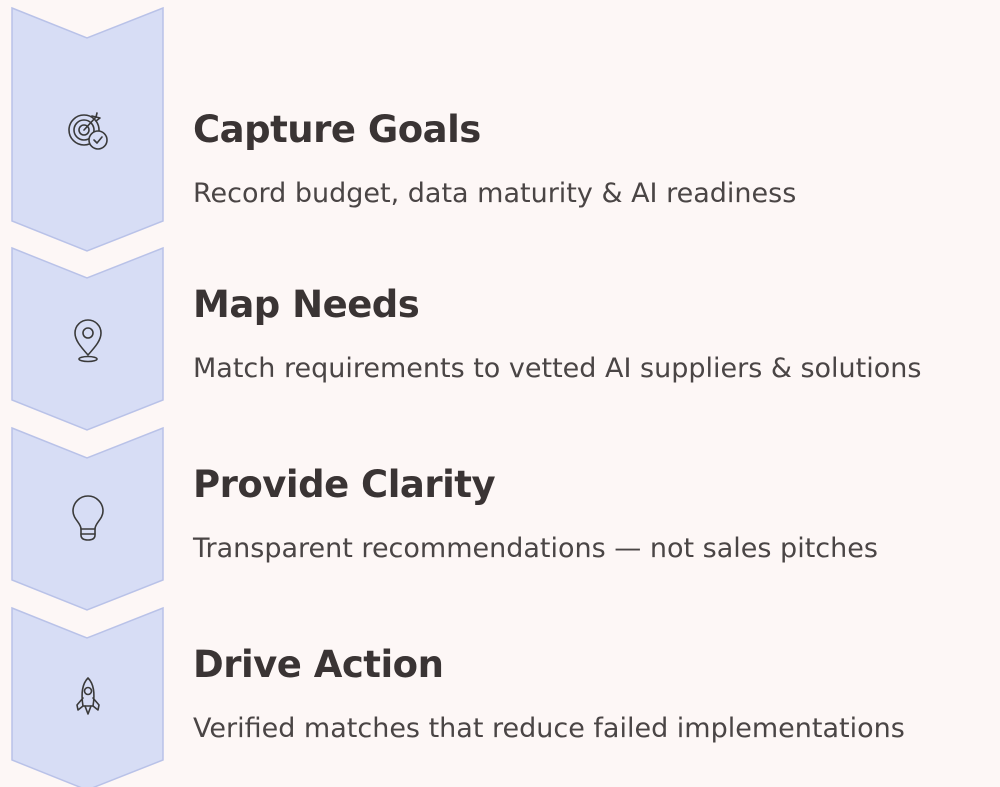 The width and height of the screenshot is (1000, 787). Describe the element at coordinates (318, 664) in the screenshot. I see `step-title: Drive Action` at that location.